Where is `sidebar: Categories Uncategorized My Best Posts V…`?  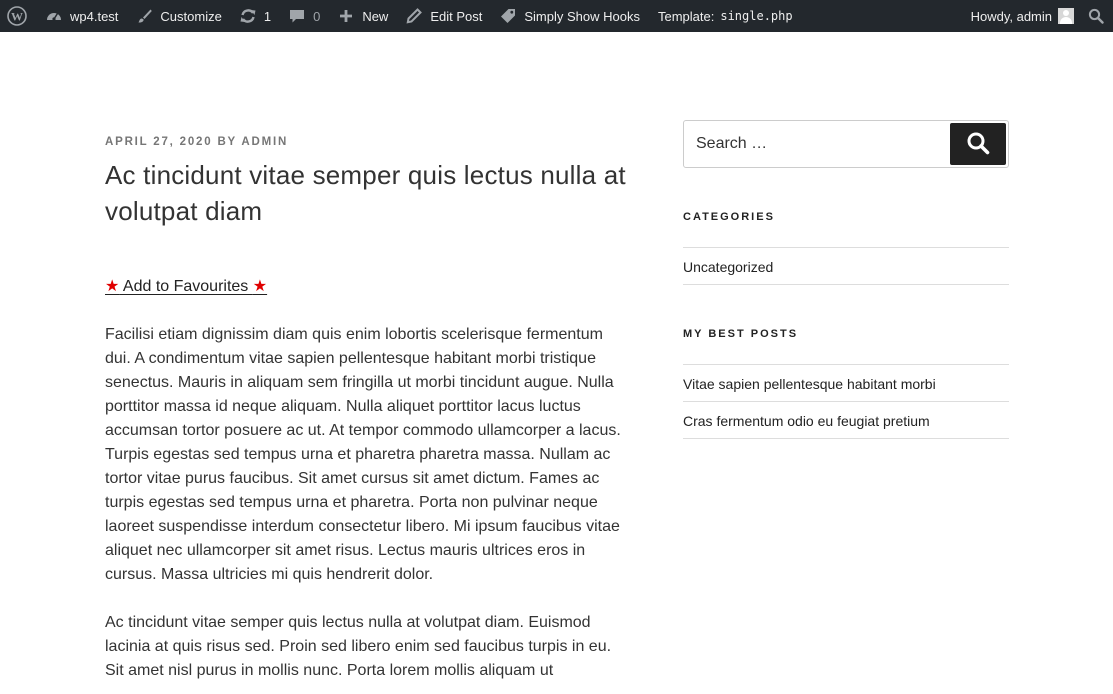 sidebar: Categories Uncategorized My Best Posts V… is located at coordinates (846, 279).